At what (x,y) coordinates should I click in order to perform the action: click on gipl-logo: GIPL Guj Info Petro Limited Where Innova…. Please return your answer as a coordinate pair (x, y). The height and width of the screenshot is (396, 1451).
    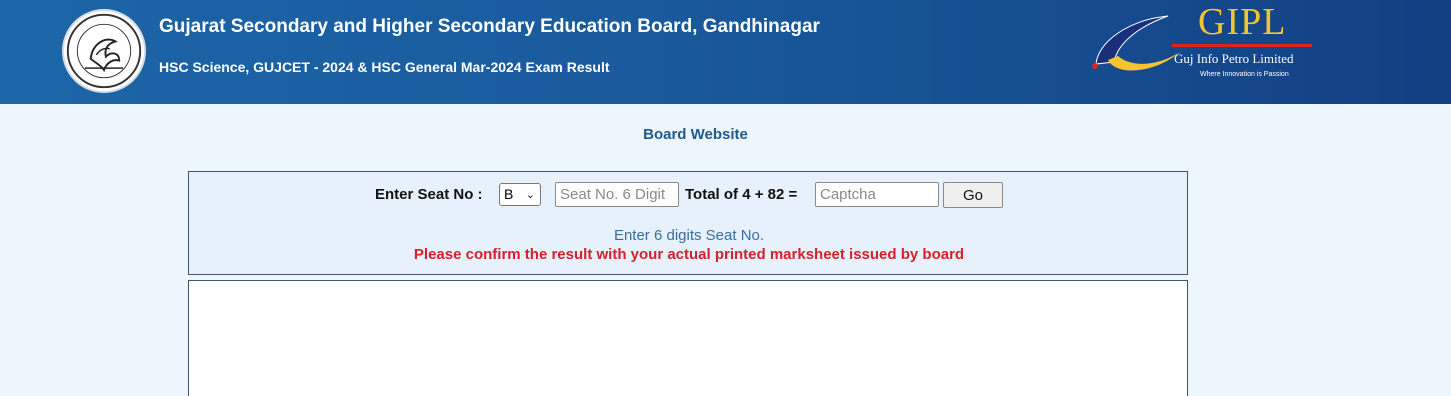
    Looking at the image, I should click on (1208, 42).